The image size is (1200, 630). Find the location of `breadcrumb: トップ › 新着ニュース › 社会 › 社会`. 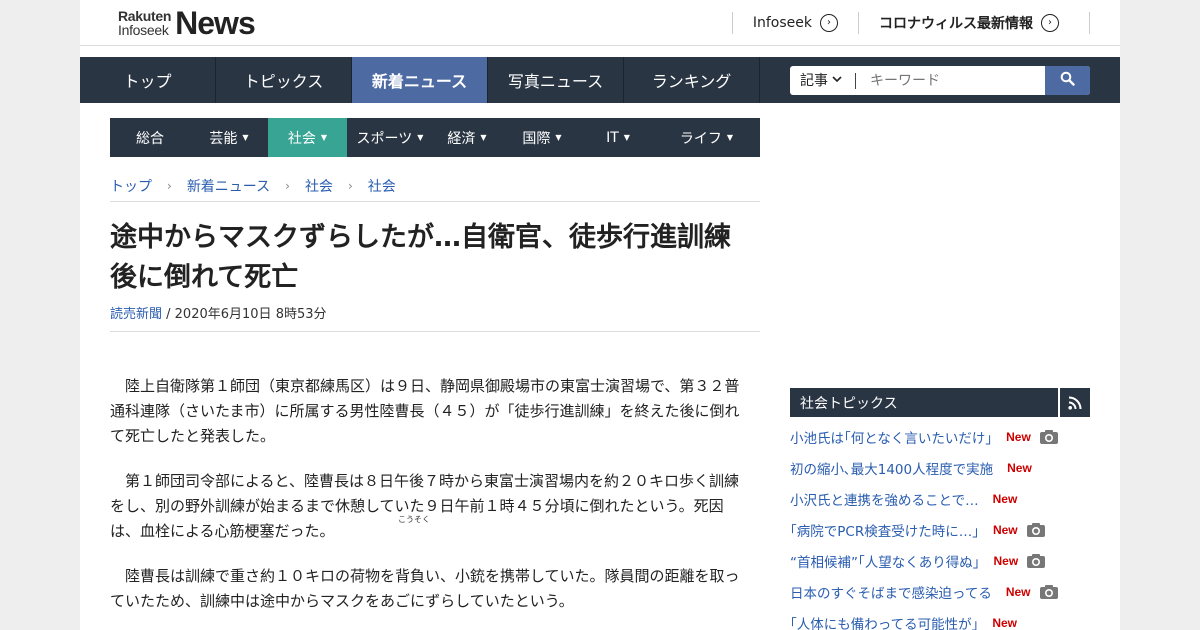

breadcrumb: トップ › 新着ニュース › 社会 › 社会 is located at coordinates (435, 186).